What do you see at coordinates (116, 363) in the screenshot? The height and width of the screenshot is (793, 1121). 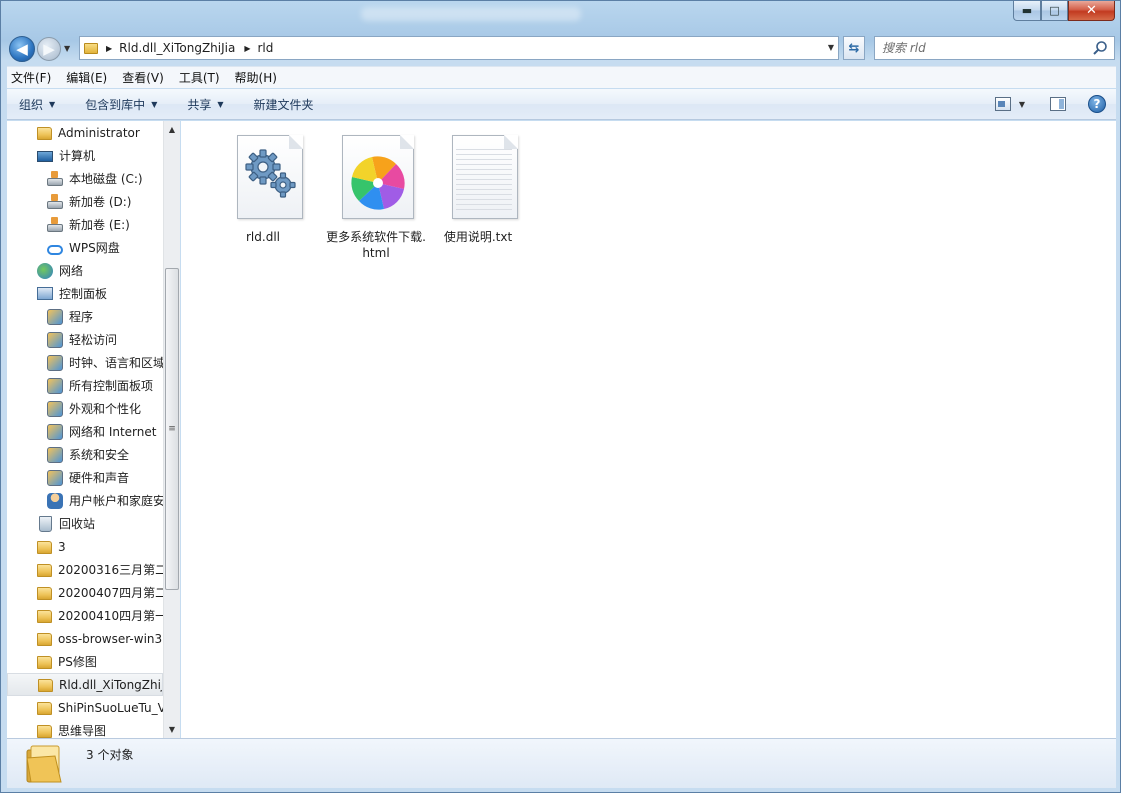 I see `sidebar-item-label: 时钟、语言和区域` at bounding box center [116, 363].